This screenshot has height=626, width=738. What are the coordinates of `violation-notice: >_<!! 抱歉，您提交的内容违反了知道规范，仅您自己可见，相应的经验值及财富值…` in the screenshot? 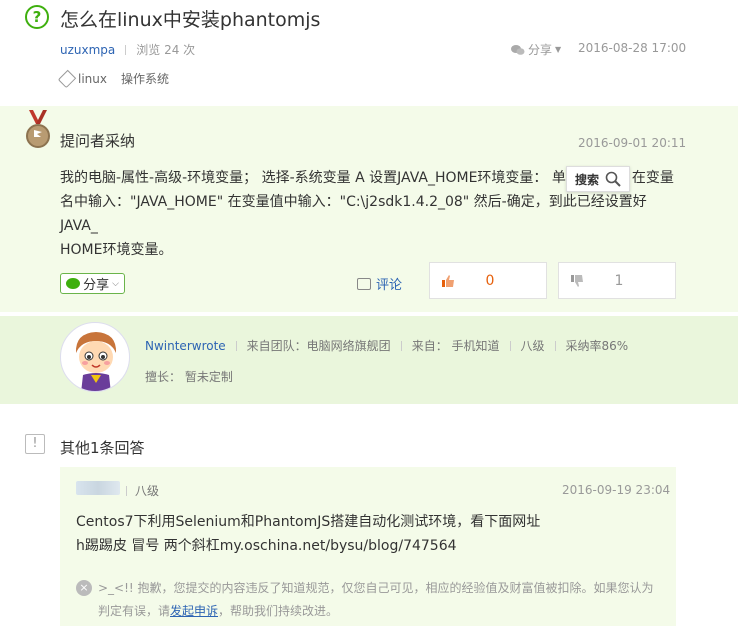 It's located at (380, 600).